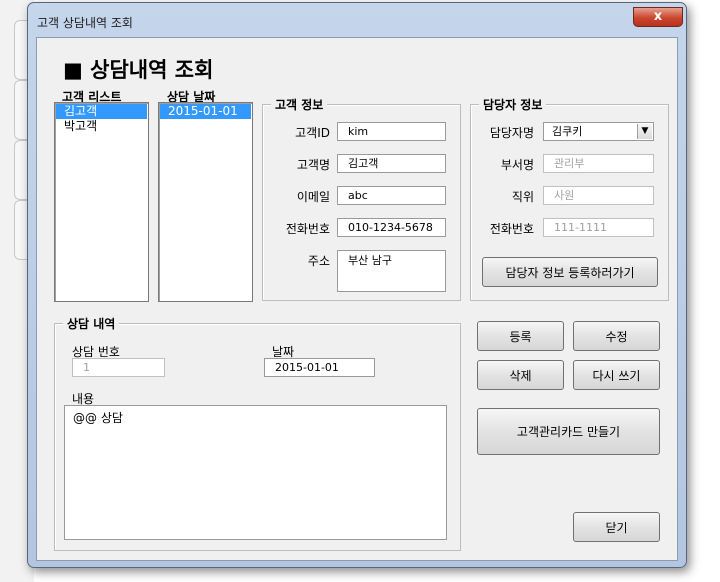 This screenshot has width=720, height=582. I want to click on page-title: ■ 상담내역 조회, so click(138, 70).